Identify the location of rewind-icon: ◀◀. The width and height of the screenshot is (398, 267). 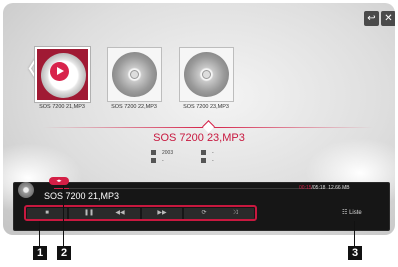
(120, 213).